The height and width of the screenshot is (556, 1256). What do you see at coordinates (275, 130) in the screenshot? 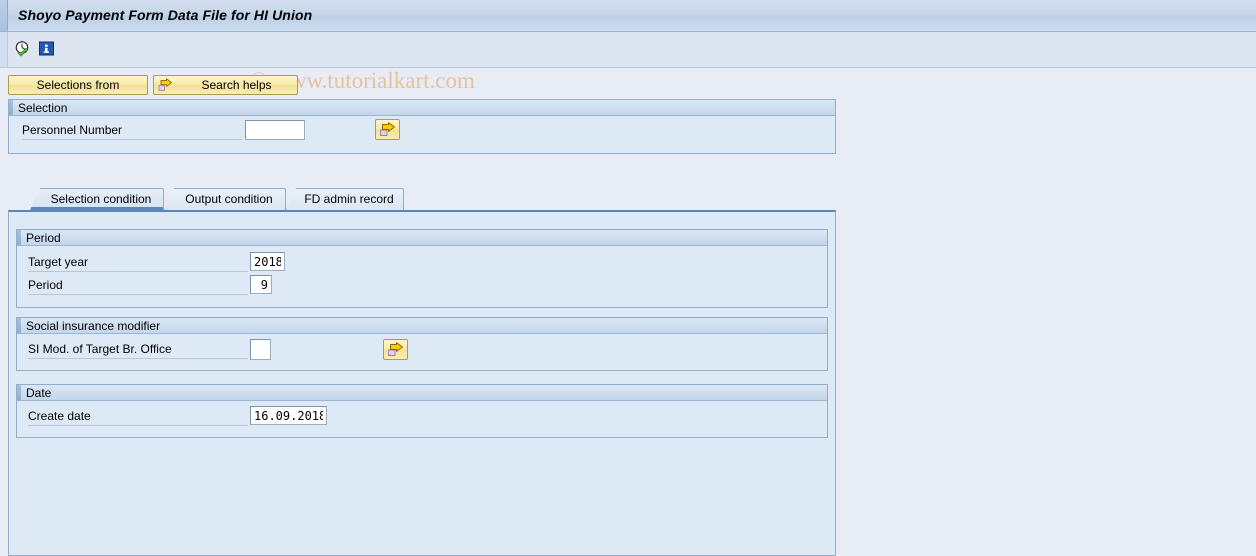
I see `personnel-number-input` at bounding box center [275, 130].